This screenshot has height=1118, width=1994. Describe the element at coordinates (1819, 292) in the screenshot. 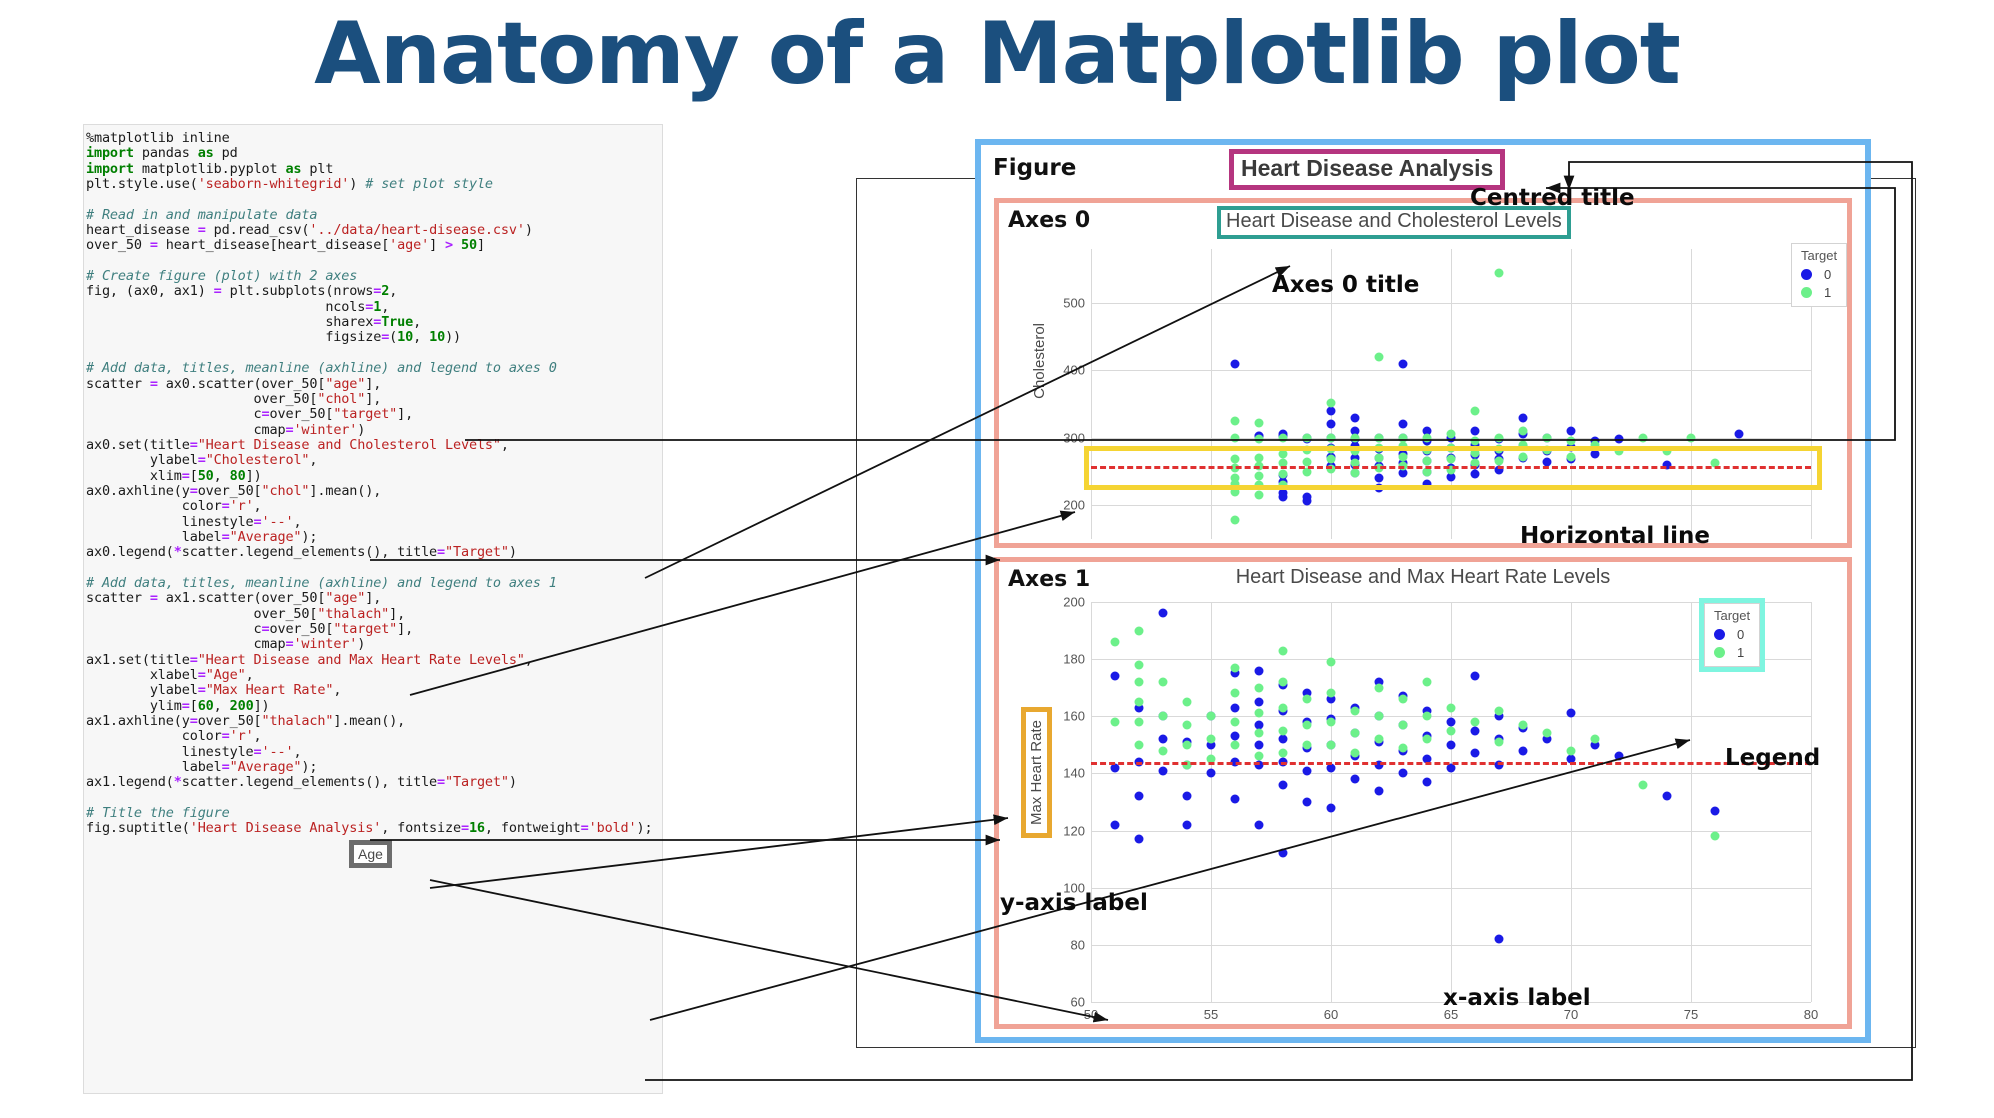

I see `axes0-legend-row-1: 1` at that location.